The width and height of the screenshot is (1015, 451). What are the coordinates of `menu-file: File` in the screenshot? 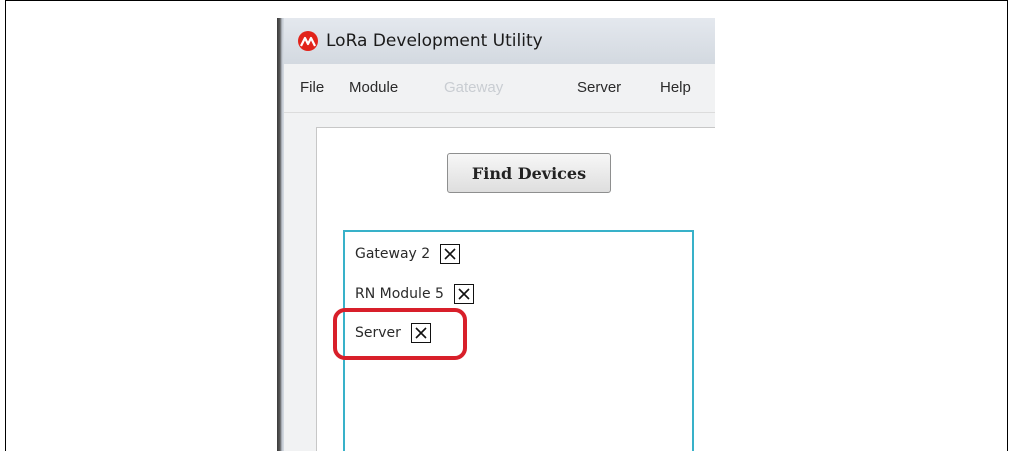 It's located at (312, 87).